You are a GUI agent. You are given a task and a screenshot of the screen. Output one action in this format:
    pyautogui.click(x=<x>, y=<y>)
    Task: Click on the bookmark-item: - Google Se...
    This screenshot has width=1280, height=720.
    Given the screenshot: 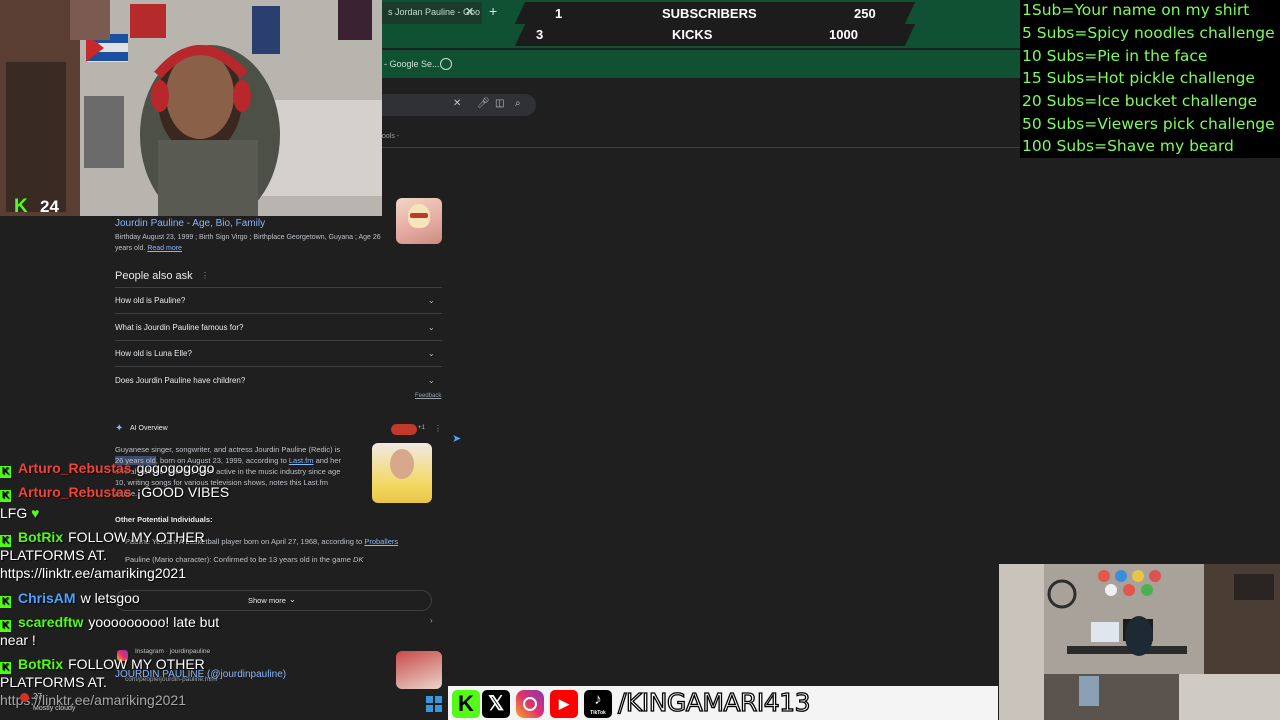 What is the action you would take?
    pyautogui.click(x=412, y=64)
    